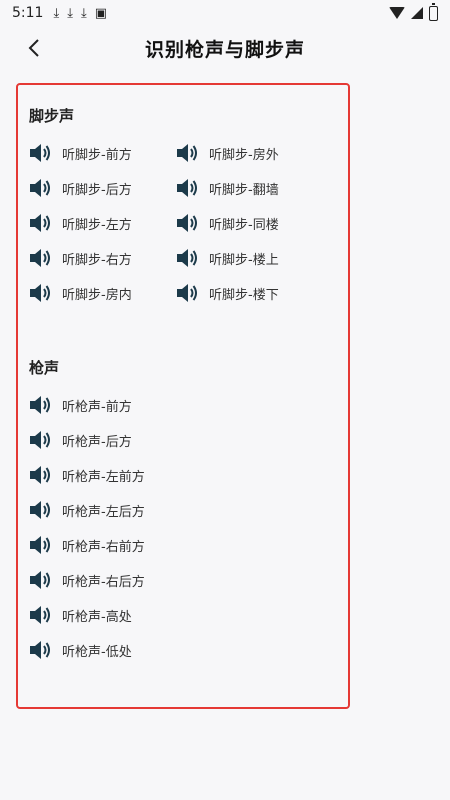 The width and height of the screenshot is (450, 800). I want to click on signal-icon, so click(417, 13).